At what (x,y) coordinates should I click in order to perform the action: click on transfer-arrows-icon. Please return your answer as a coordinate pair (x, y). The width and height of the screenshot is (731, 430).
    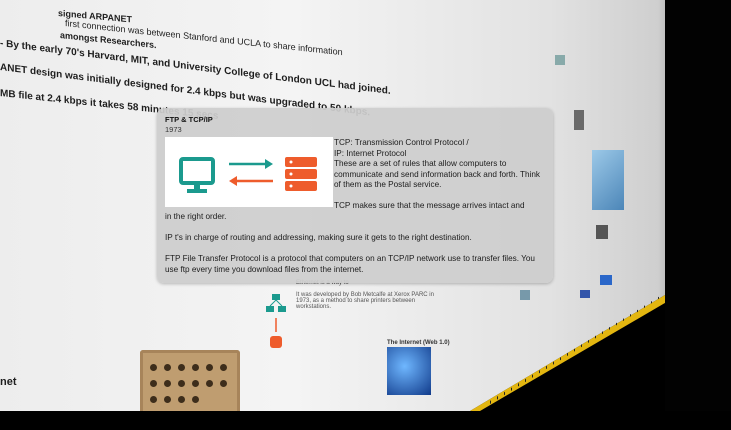
    Looking at the image, I should click on (251, 172).